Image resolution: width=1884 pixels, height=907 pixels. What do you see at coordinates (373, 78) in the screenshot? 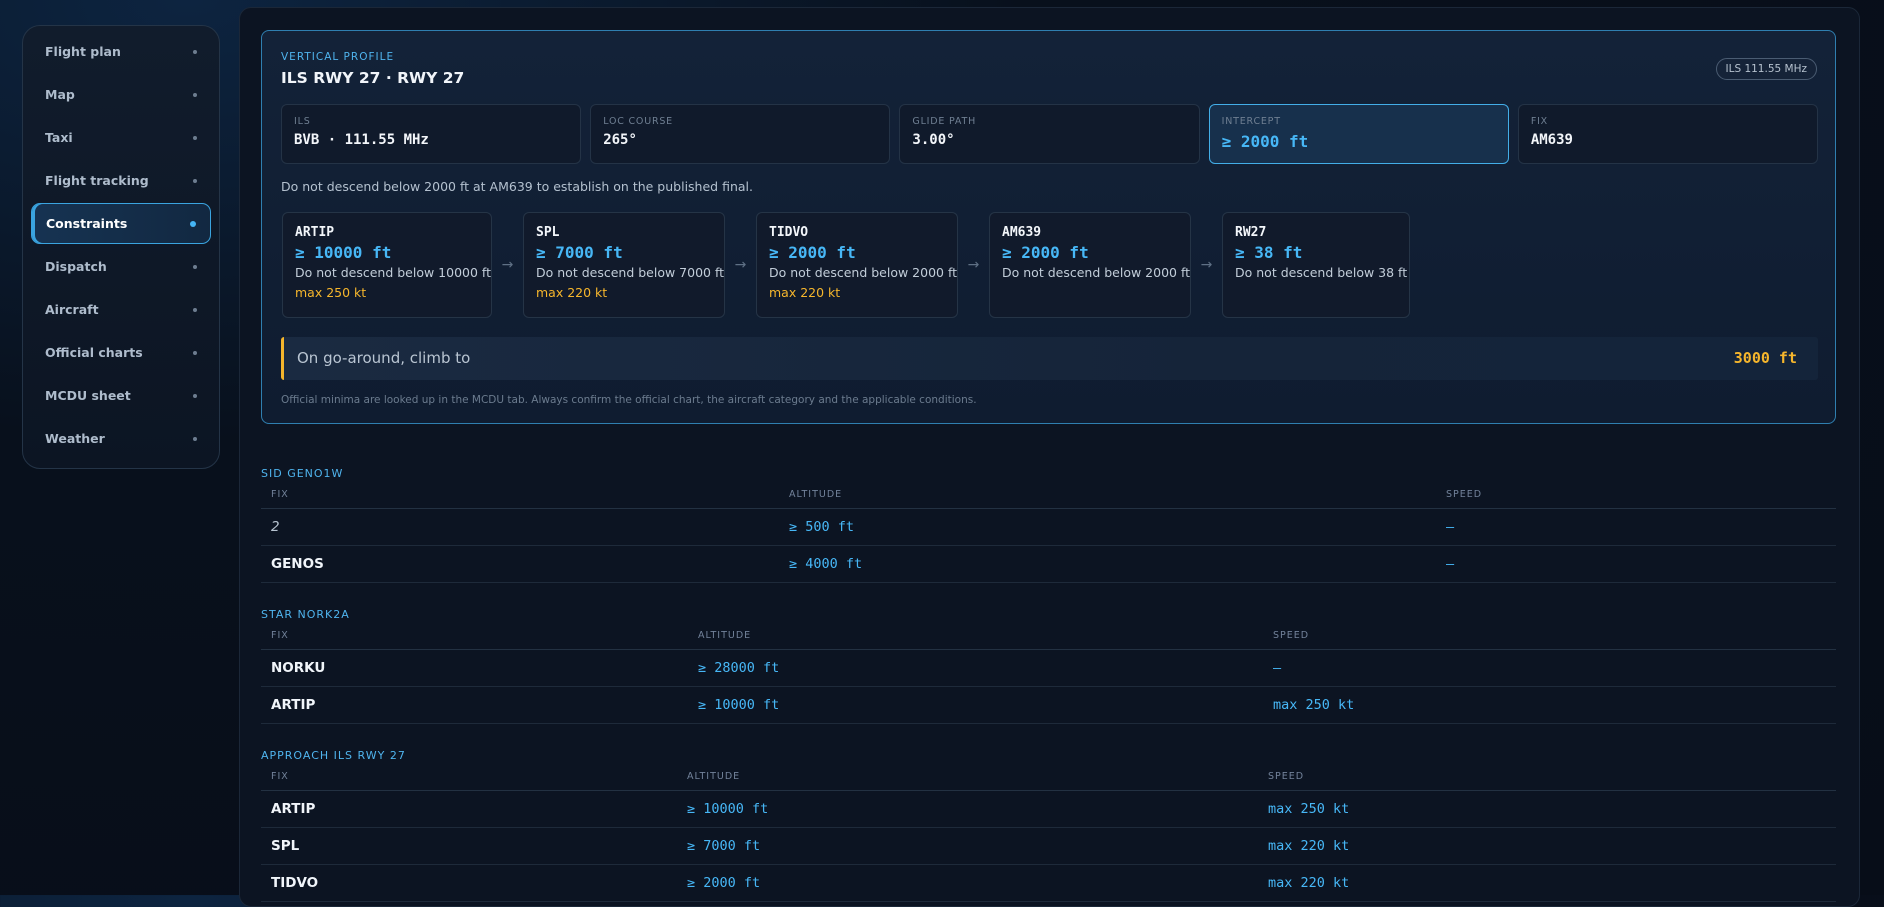
I see `procedure-title: ILS RWY 27 · RWY 27` at bounding box center [373, 78].